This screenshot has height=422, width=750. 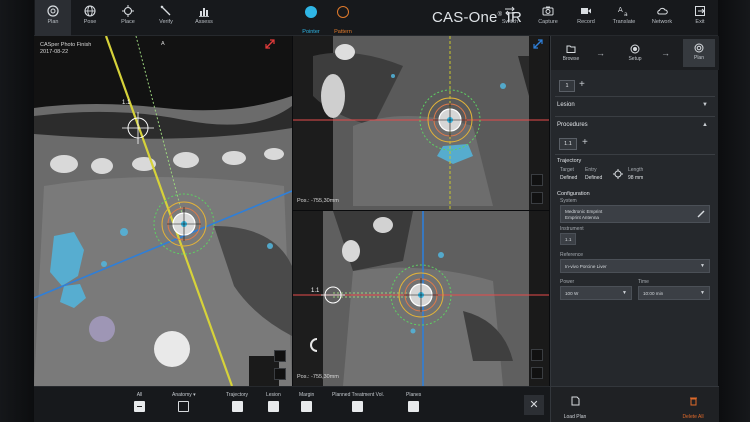 I want to click on toggle-trajectory: Trajectory, so click(x=237, y=402).